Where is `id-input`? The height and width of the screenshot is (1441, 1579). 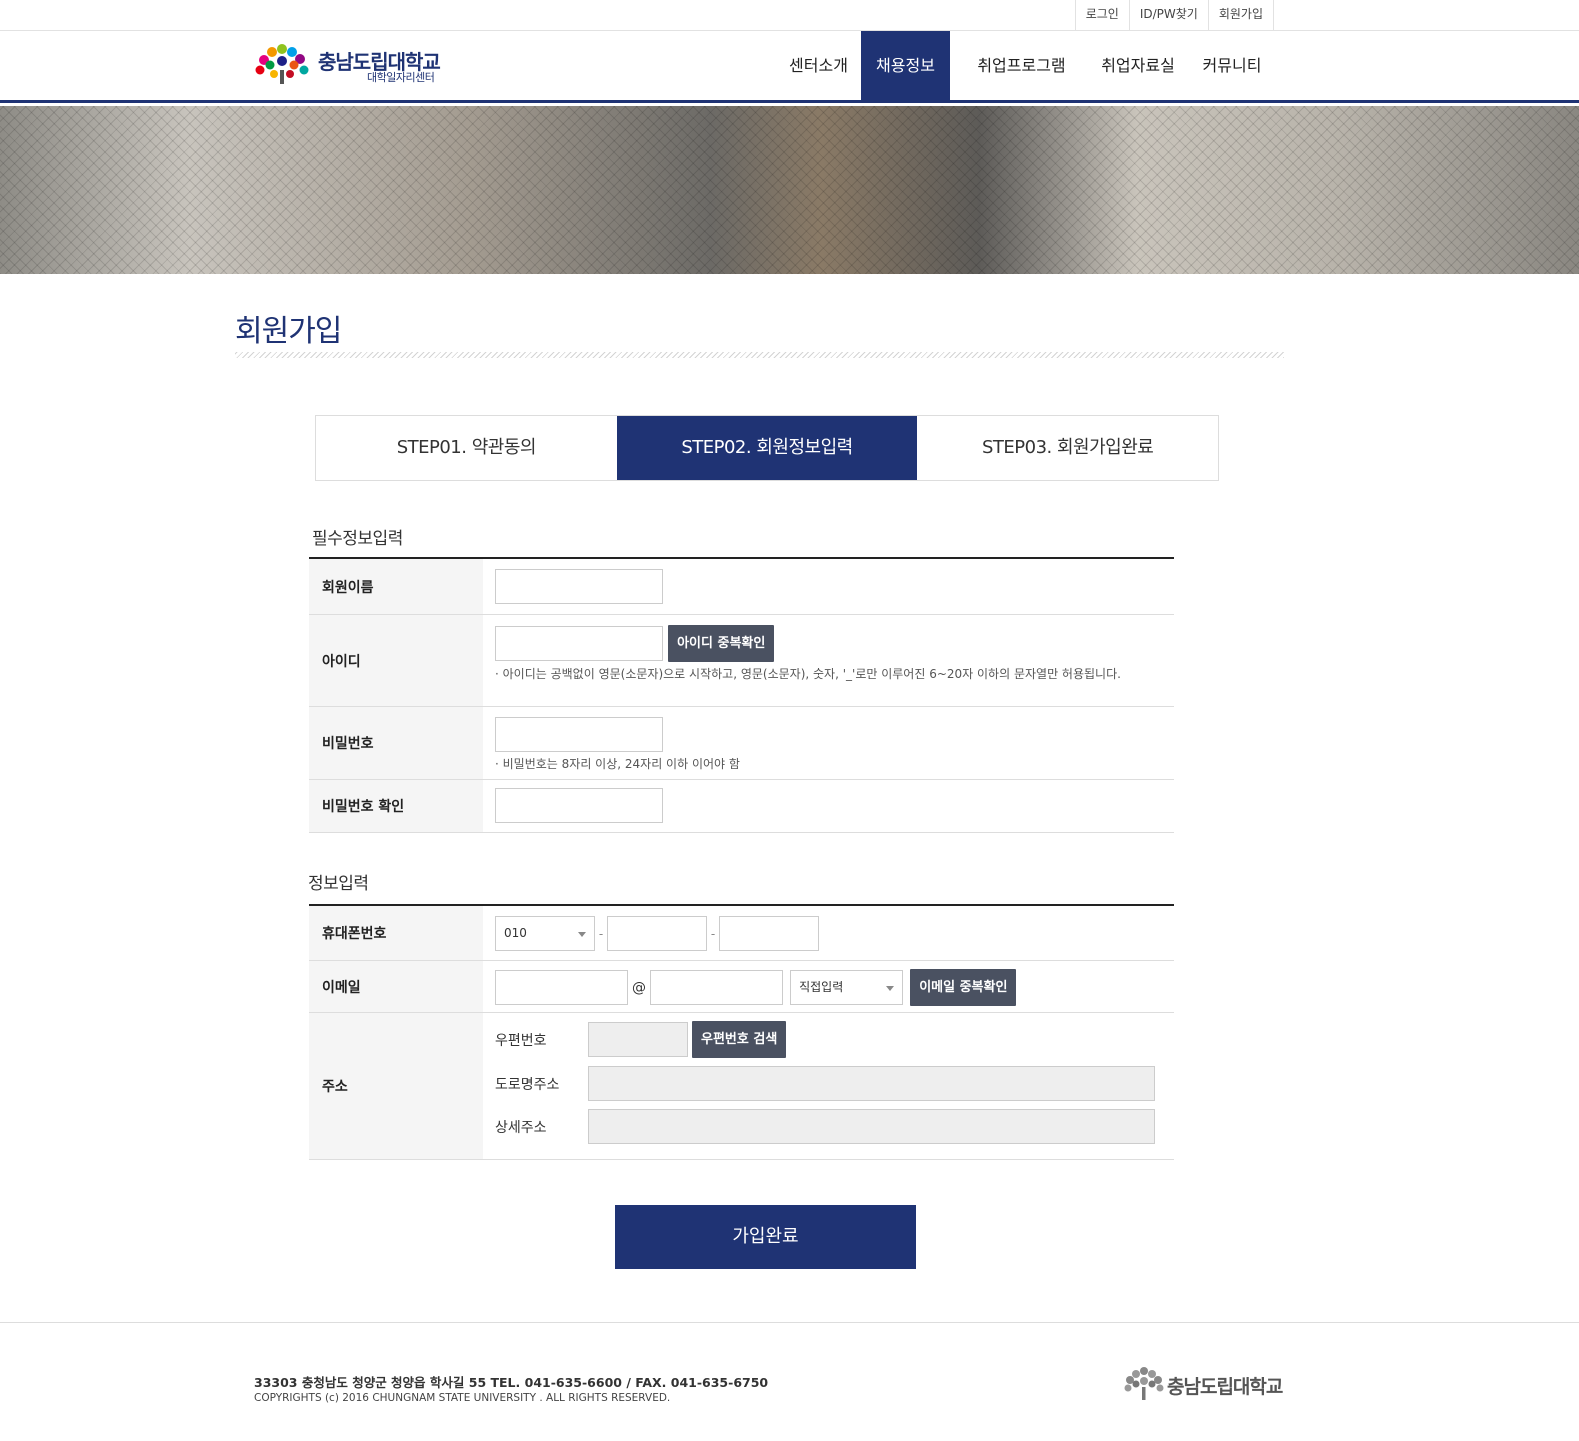 id-input is located at coordinates (579, 643).